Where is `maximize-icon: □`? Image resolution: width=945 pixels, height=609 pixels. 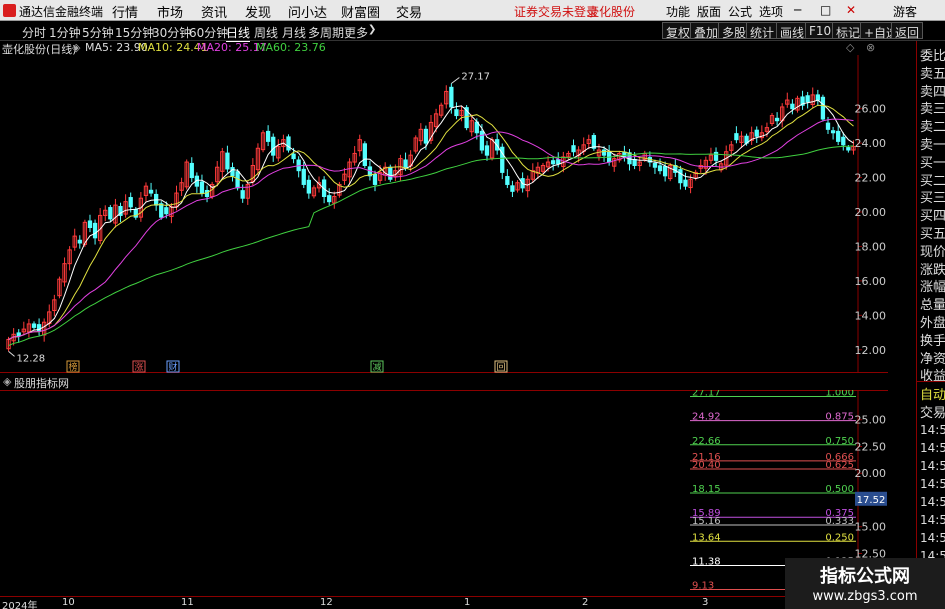 maximize-icon: □ is located at coordinates (825, 10).